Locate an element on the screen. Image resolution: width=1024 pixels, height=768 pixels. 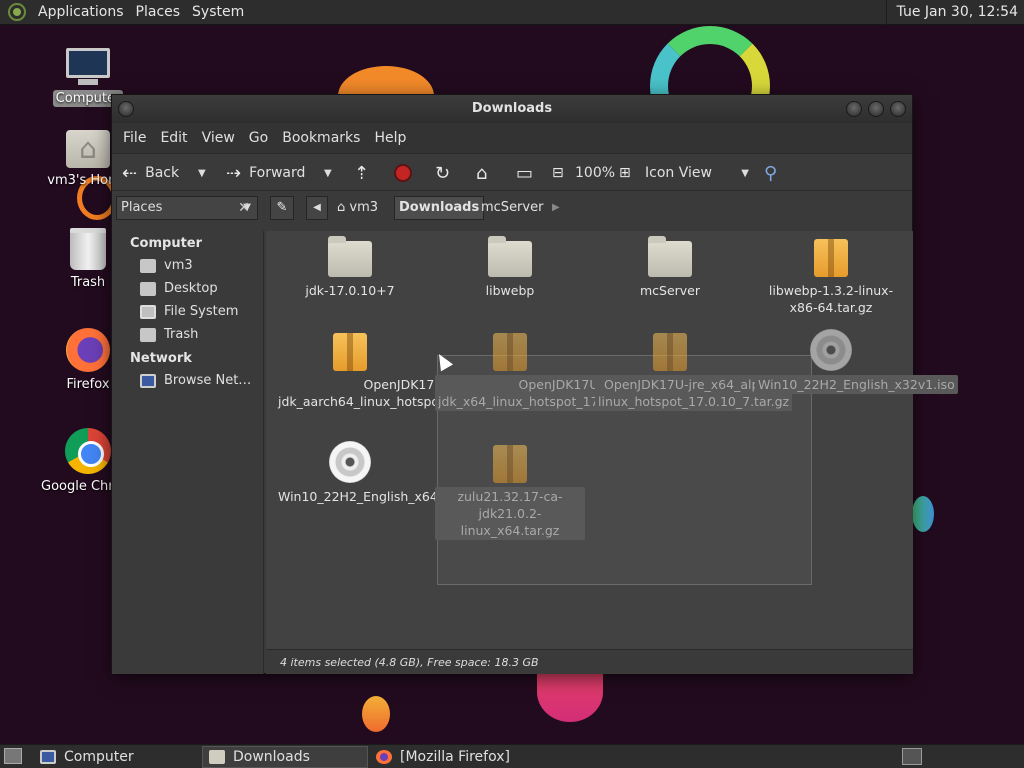
sidebar-item-label: Desktop is located at coordinates (191, 288).